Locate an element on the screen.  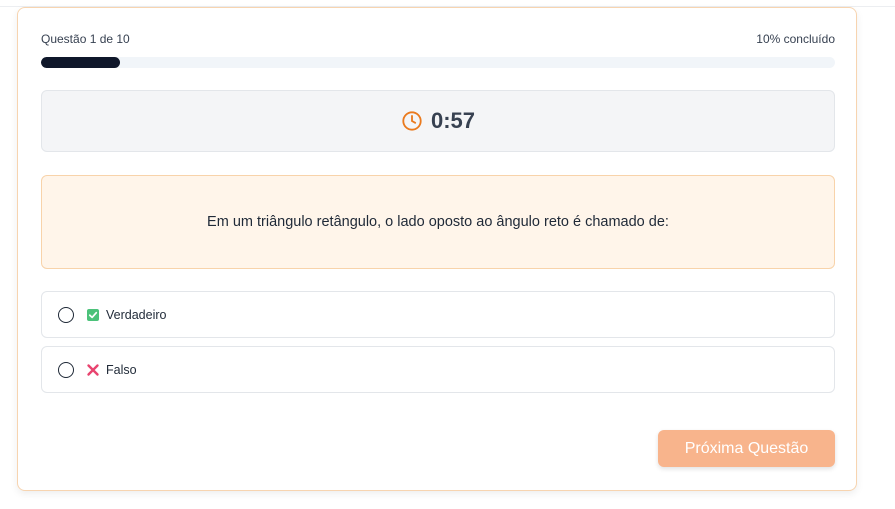
timer-value: 0:57 is located at coordinates (453, 120).